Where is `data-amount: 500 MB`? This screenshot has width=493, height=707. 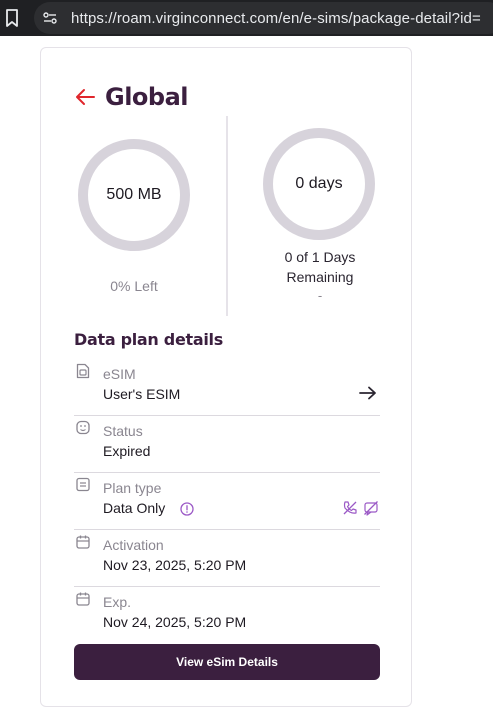
data-amount: 500 MB is located at coordinates (134, 194).